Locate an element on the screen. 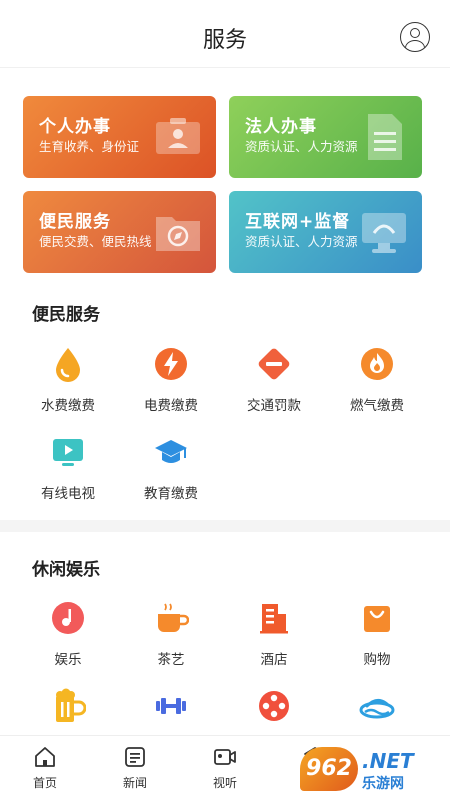 The image size is (450, 800). grid-item-label: 酒店 is located at coordinates (274, 660).